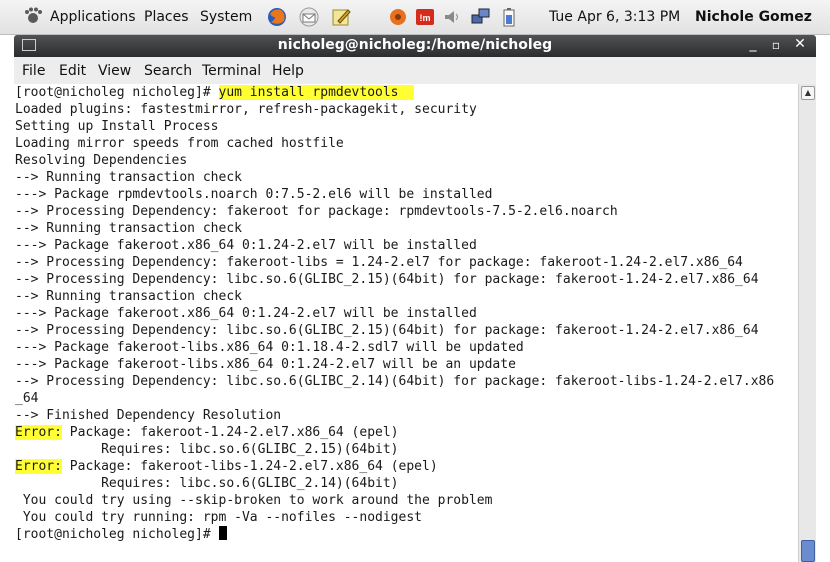 This screenshot has height=562, width=830. I want to click on scrollbar-thumb, so click(808, 551).